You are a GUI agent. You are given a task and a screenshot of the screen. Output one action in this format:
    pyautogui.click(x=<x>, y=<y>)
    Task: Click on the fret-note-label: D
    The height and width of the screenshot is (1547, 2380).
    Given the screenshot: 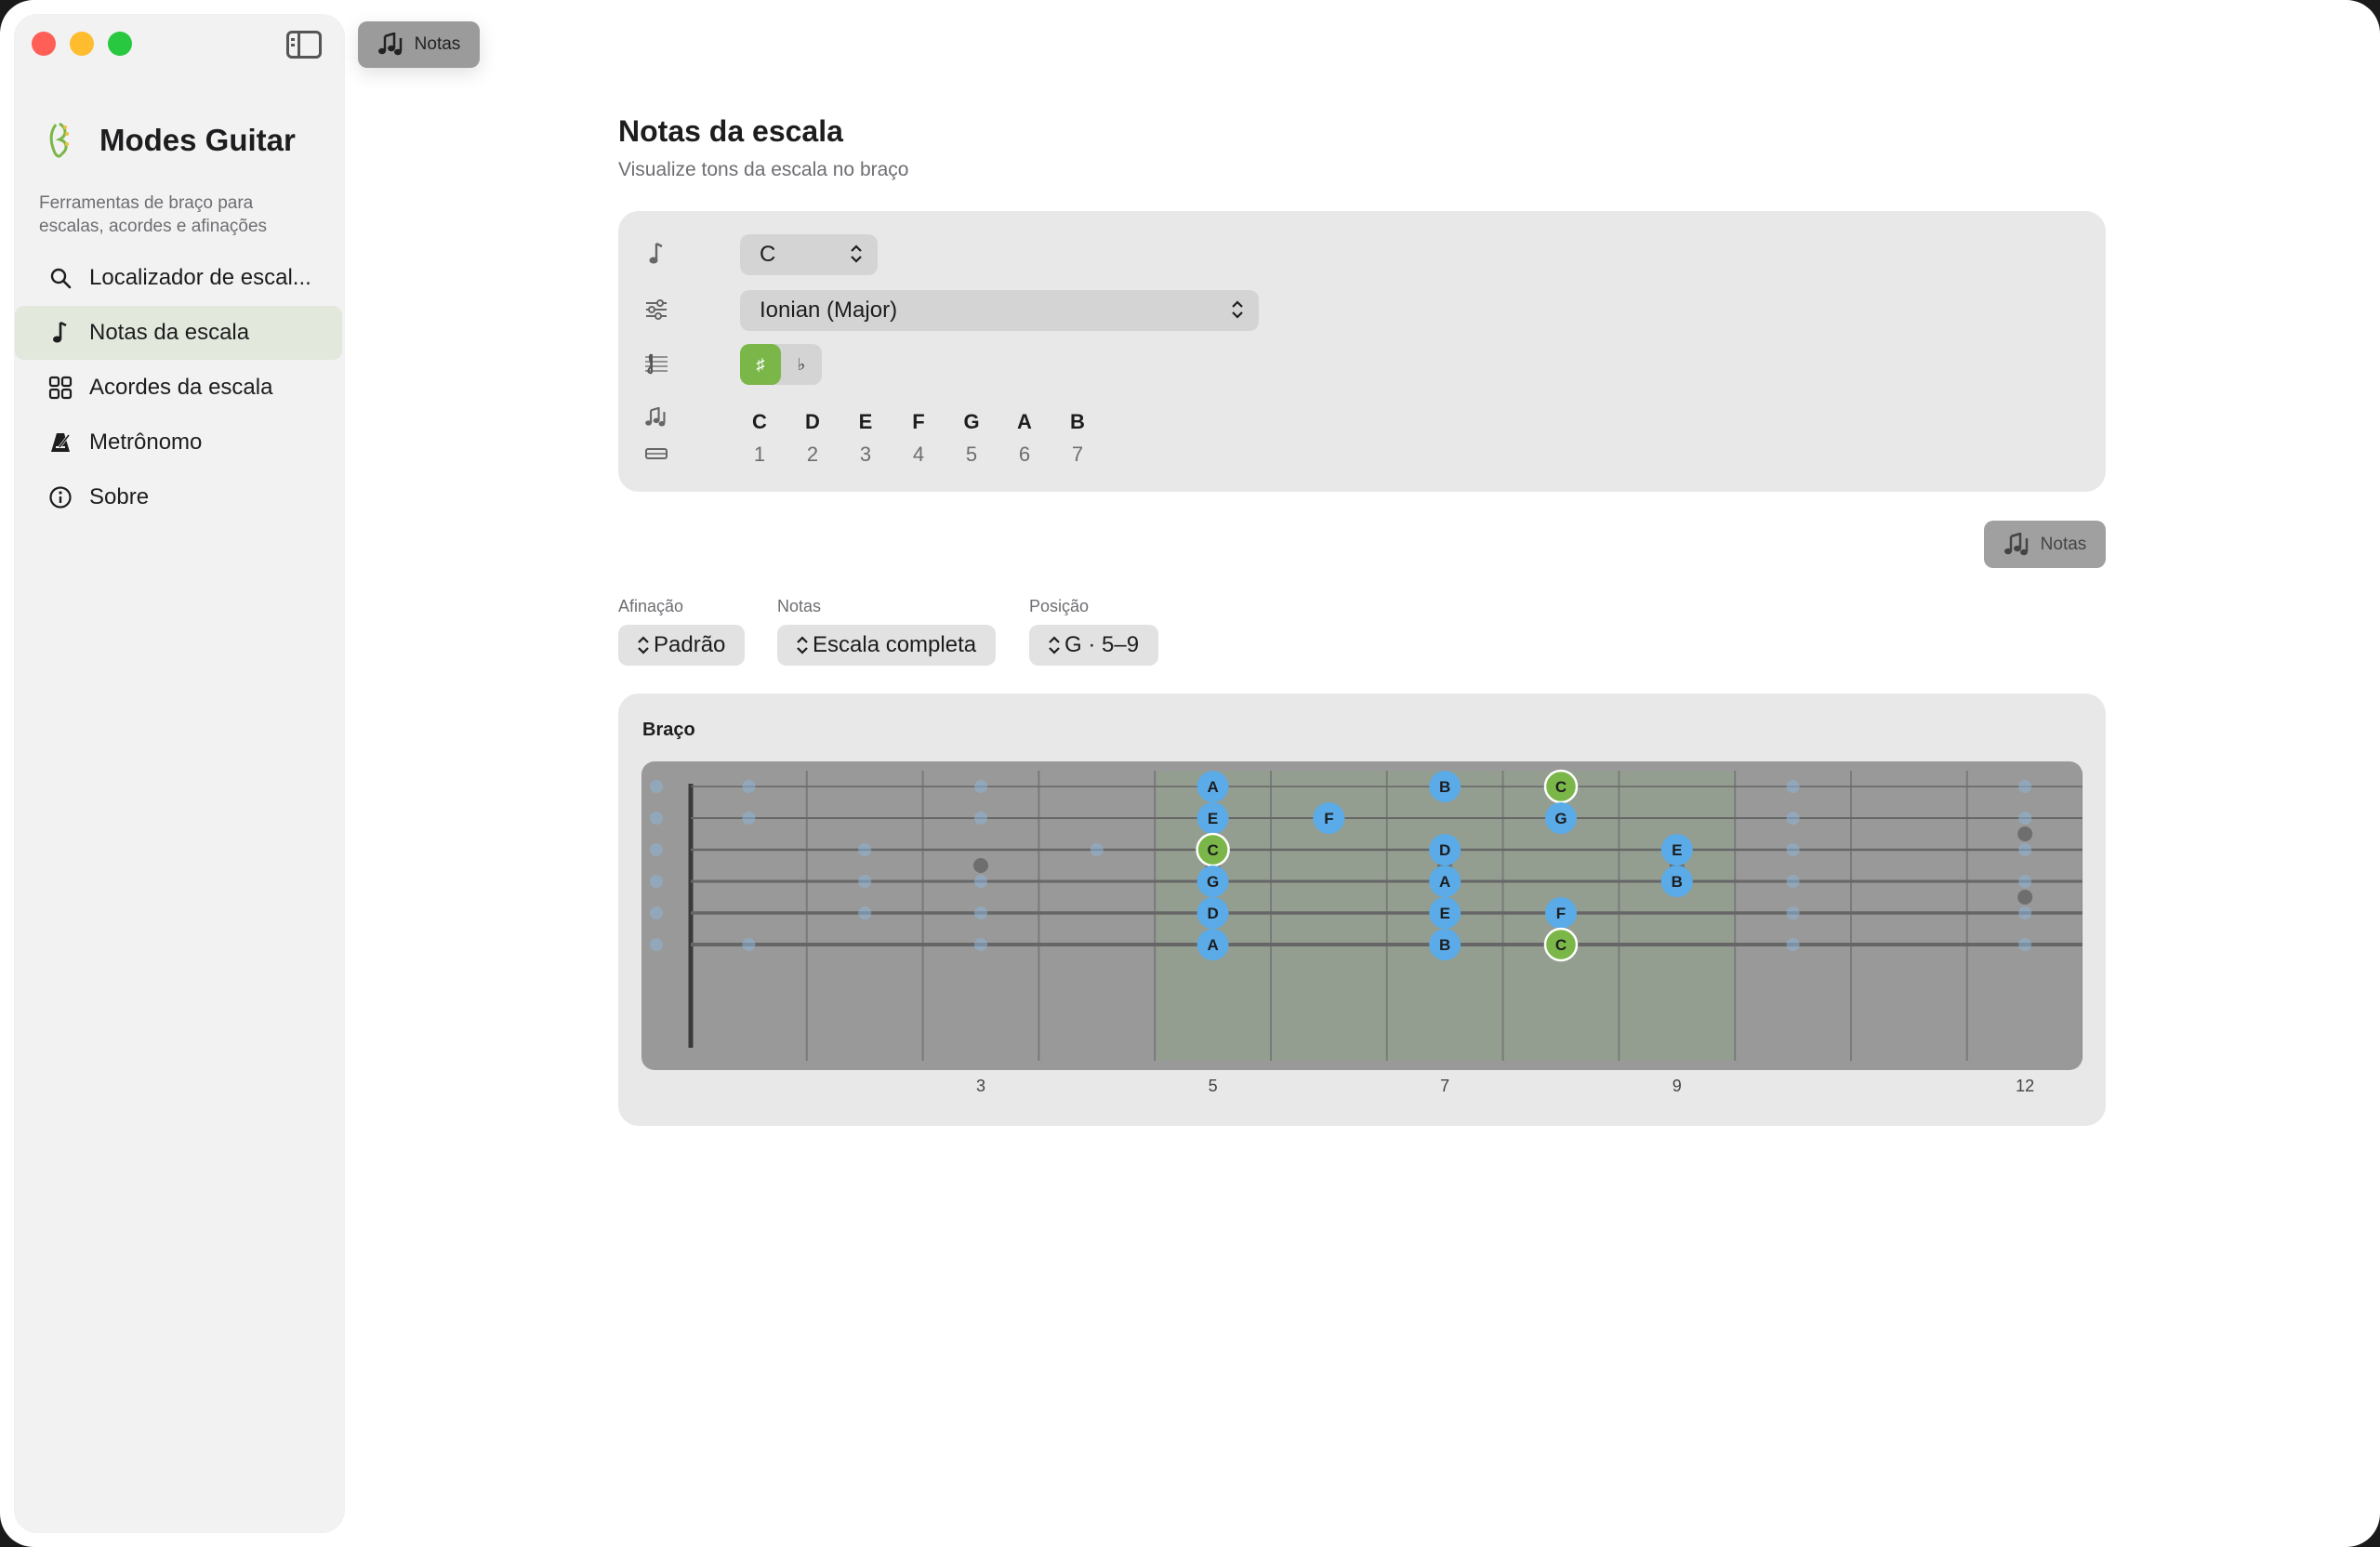 What is the action you would take?
    pyautogui.click(x=1212, y=913)
    